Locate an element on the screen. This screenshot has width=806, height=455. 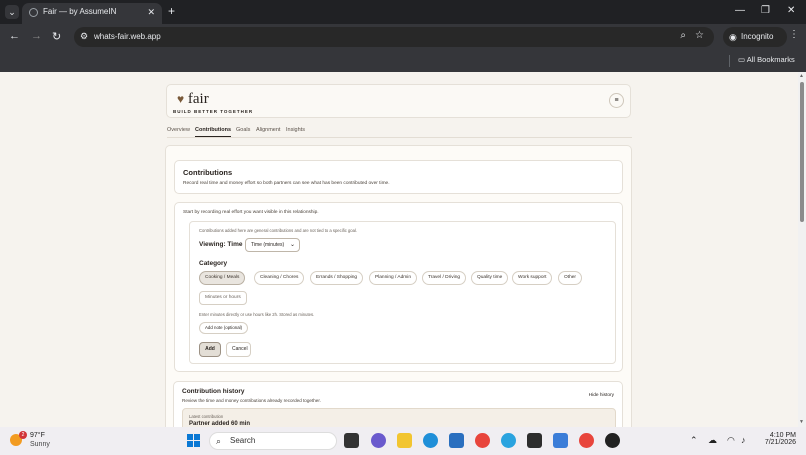
zoom-icon: ⌕ is located at coordinates (683, 35).